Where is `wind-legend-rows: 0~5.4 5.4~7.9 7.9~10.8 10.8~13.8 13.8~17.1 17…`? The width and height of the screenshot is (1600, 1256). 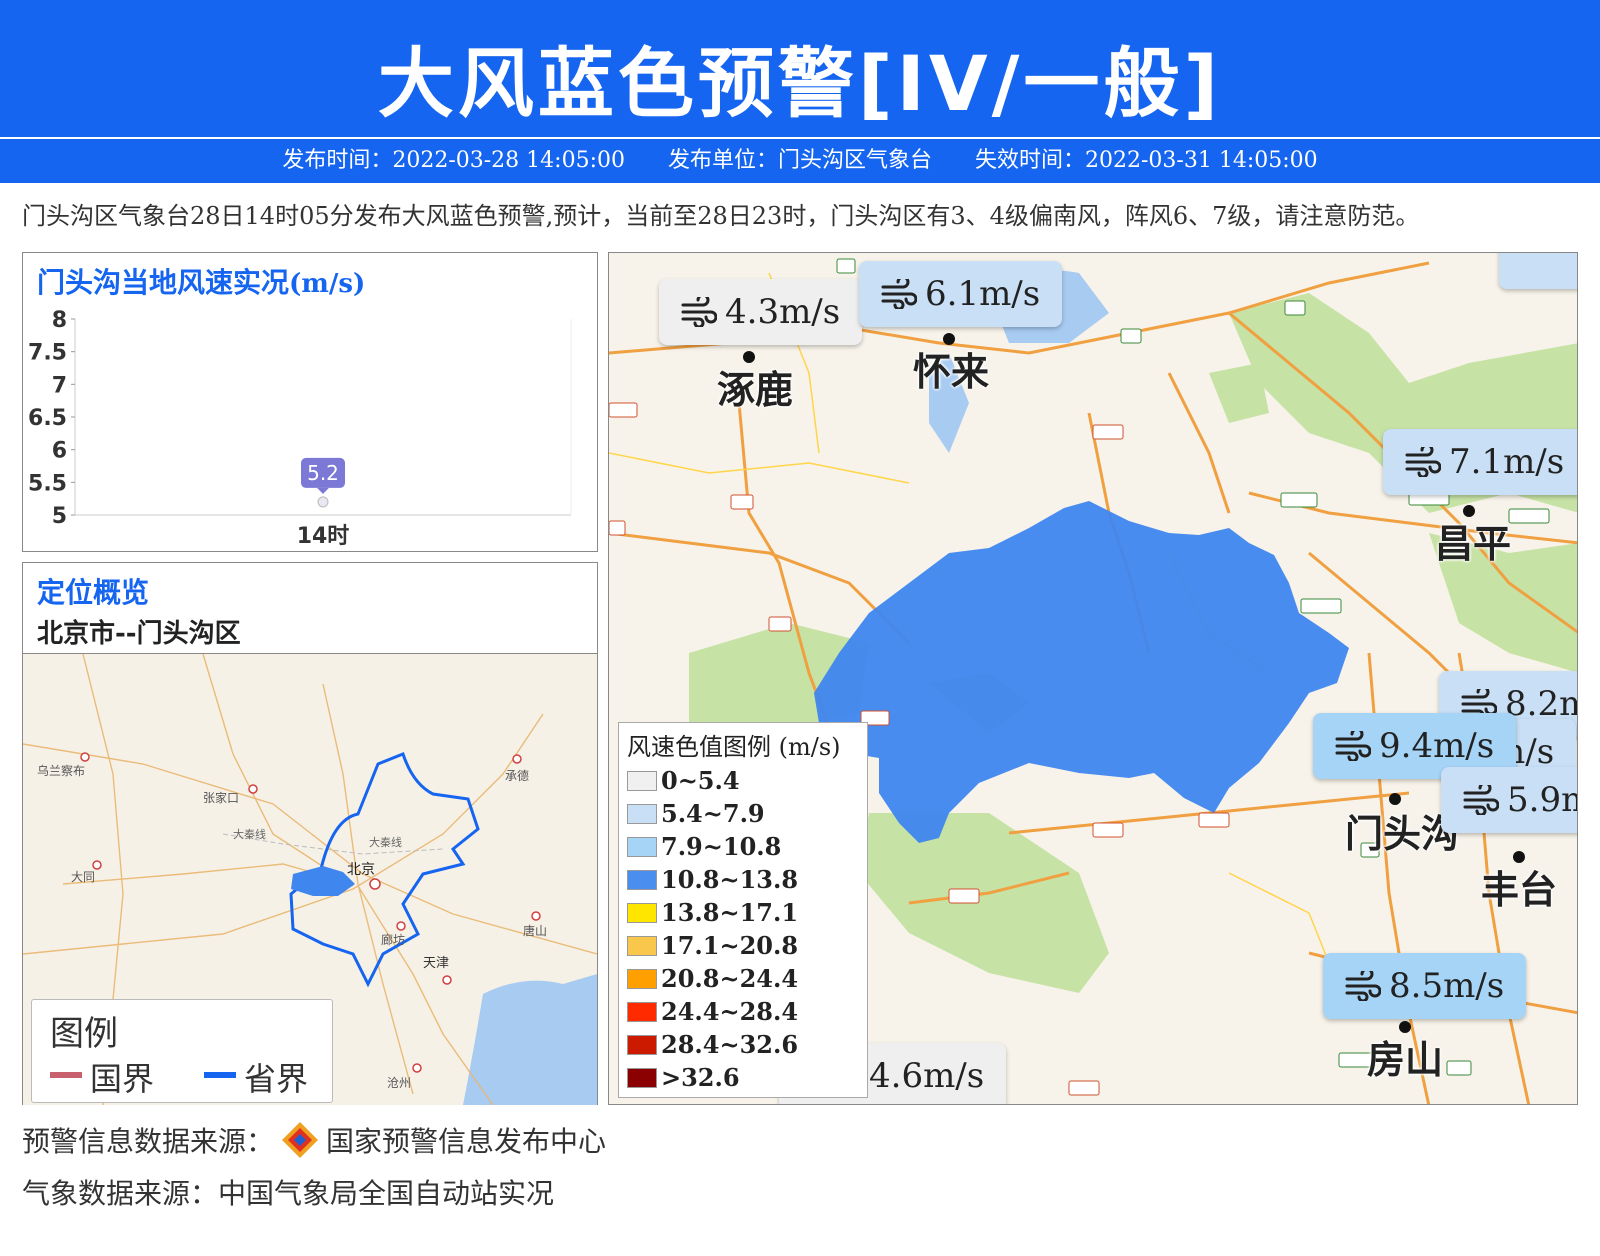 wind-legend-rows: 0~5.4 5.4~7.9 7.9~10.8 10.8~13.8 13.8~17.1 17… is located at coordinates (743, 929).